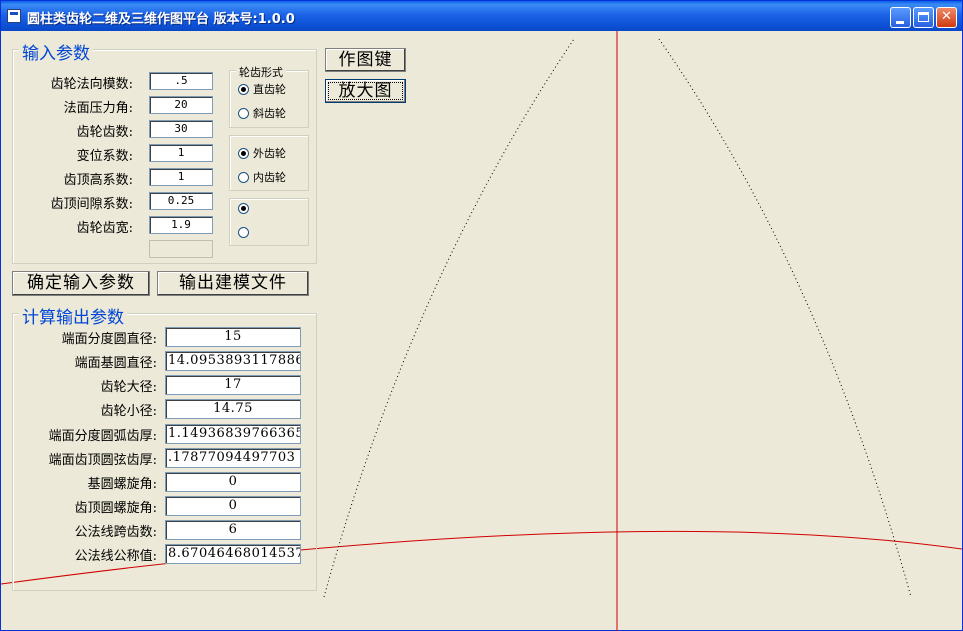 This screenshot has width=963, height=631. Describe the element at coordinates (14, 16) in the screenshot. I see `app-icon` at that location.